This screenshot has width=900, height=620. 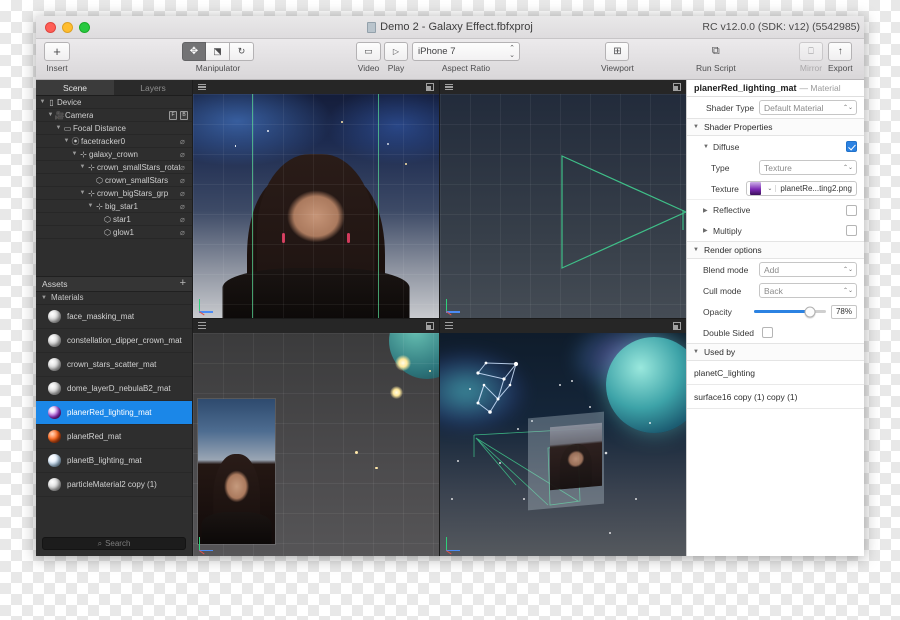 I want to click on play-button: ▷, so click(x=396, y=51).